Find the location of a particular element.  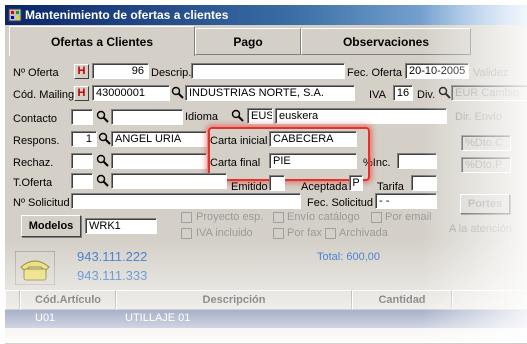

fec-oferta-field: 20-10-2005 is located at coordinates (437, 71).